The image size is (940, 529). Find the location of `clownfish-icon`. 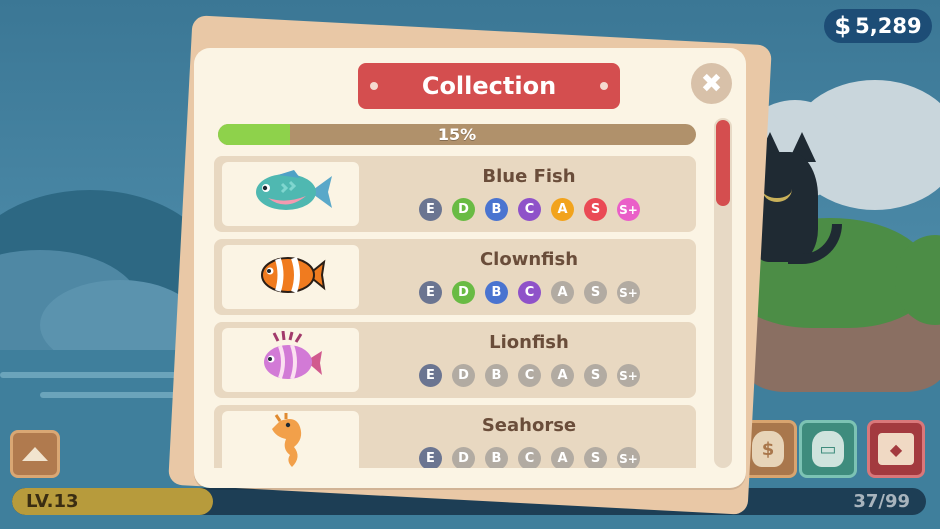

clownfish-icon is located at coordinates (291, 277).